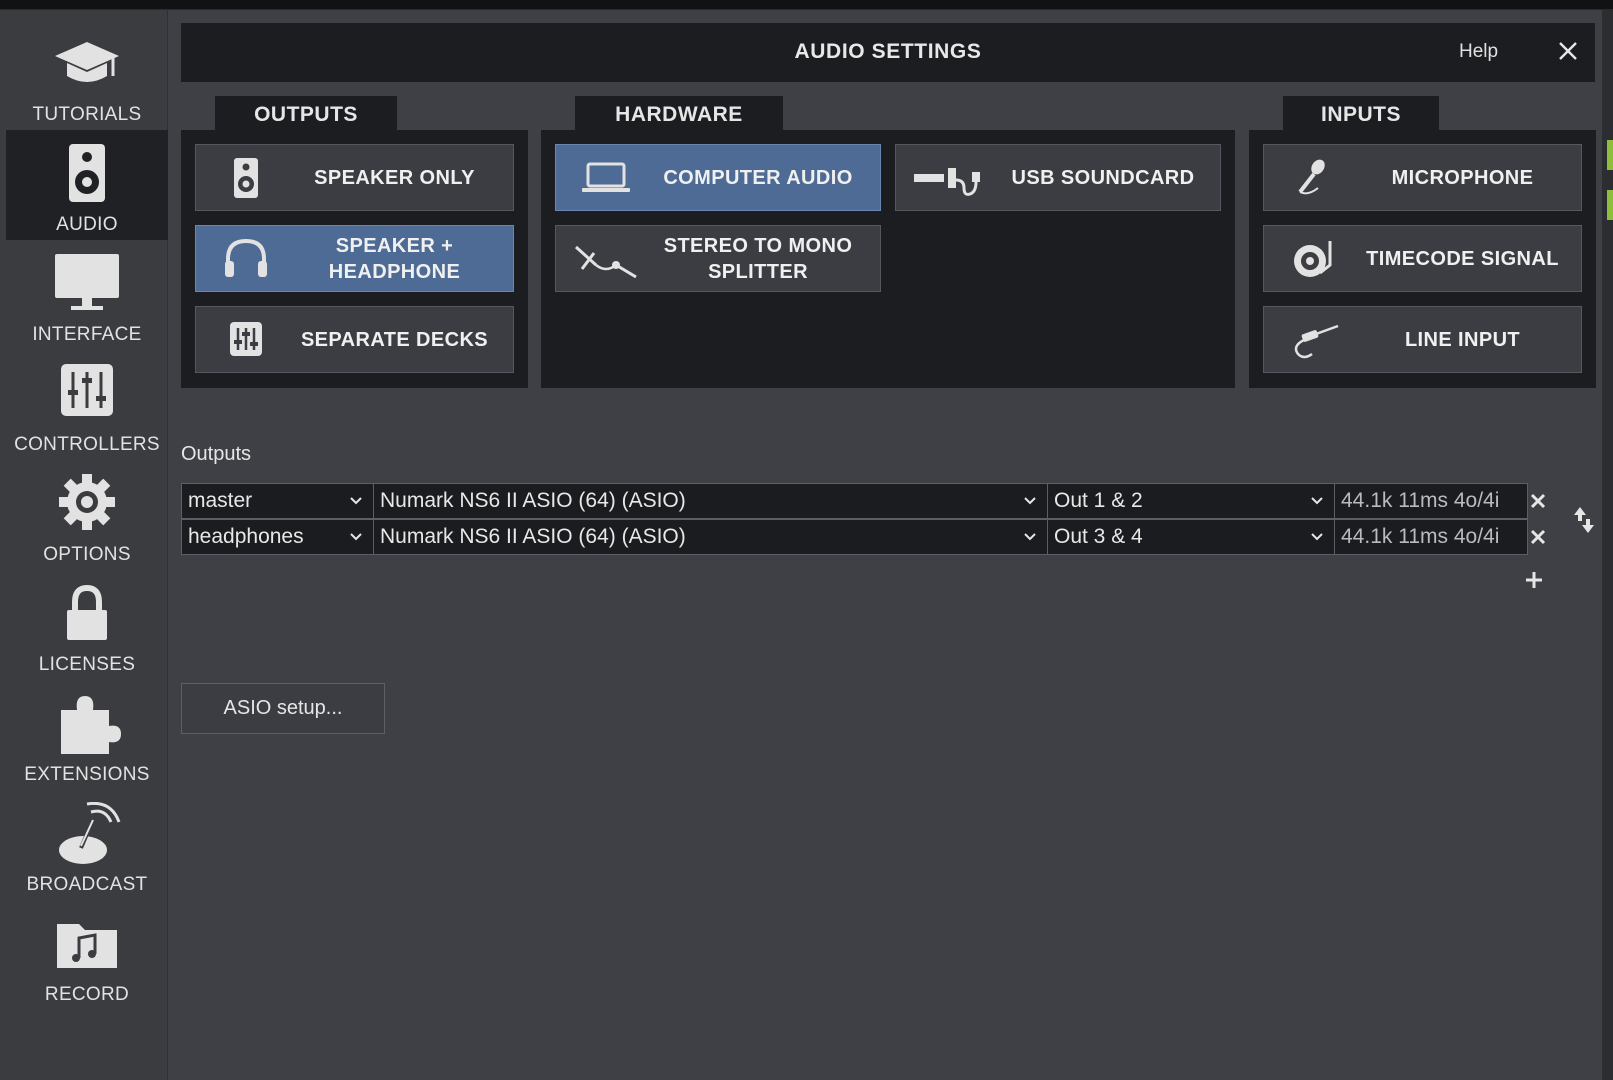  I want to click on sidebar-item-tutorials: TUTORIALS, so click(87, 75).